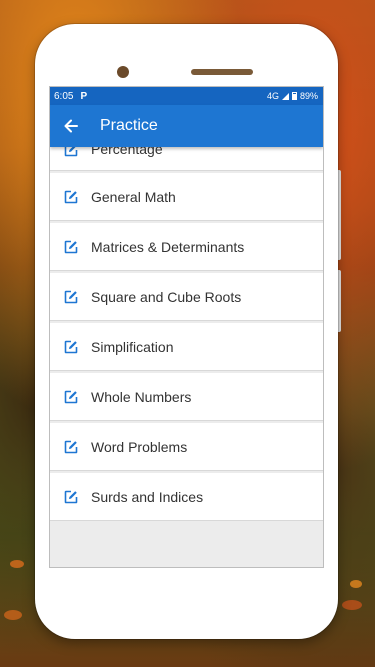 Image resolution: width=375 pixels, height=667 pixels. I want to click on topic-item: Word Problems, so click(186, 447).